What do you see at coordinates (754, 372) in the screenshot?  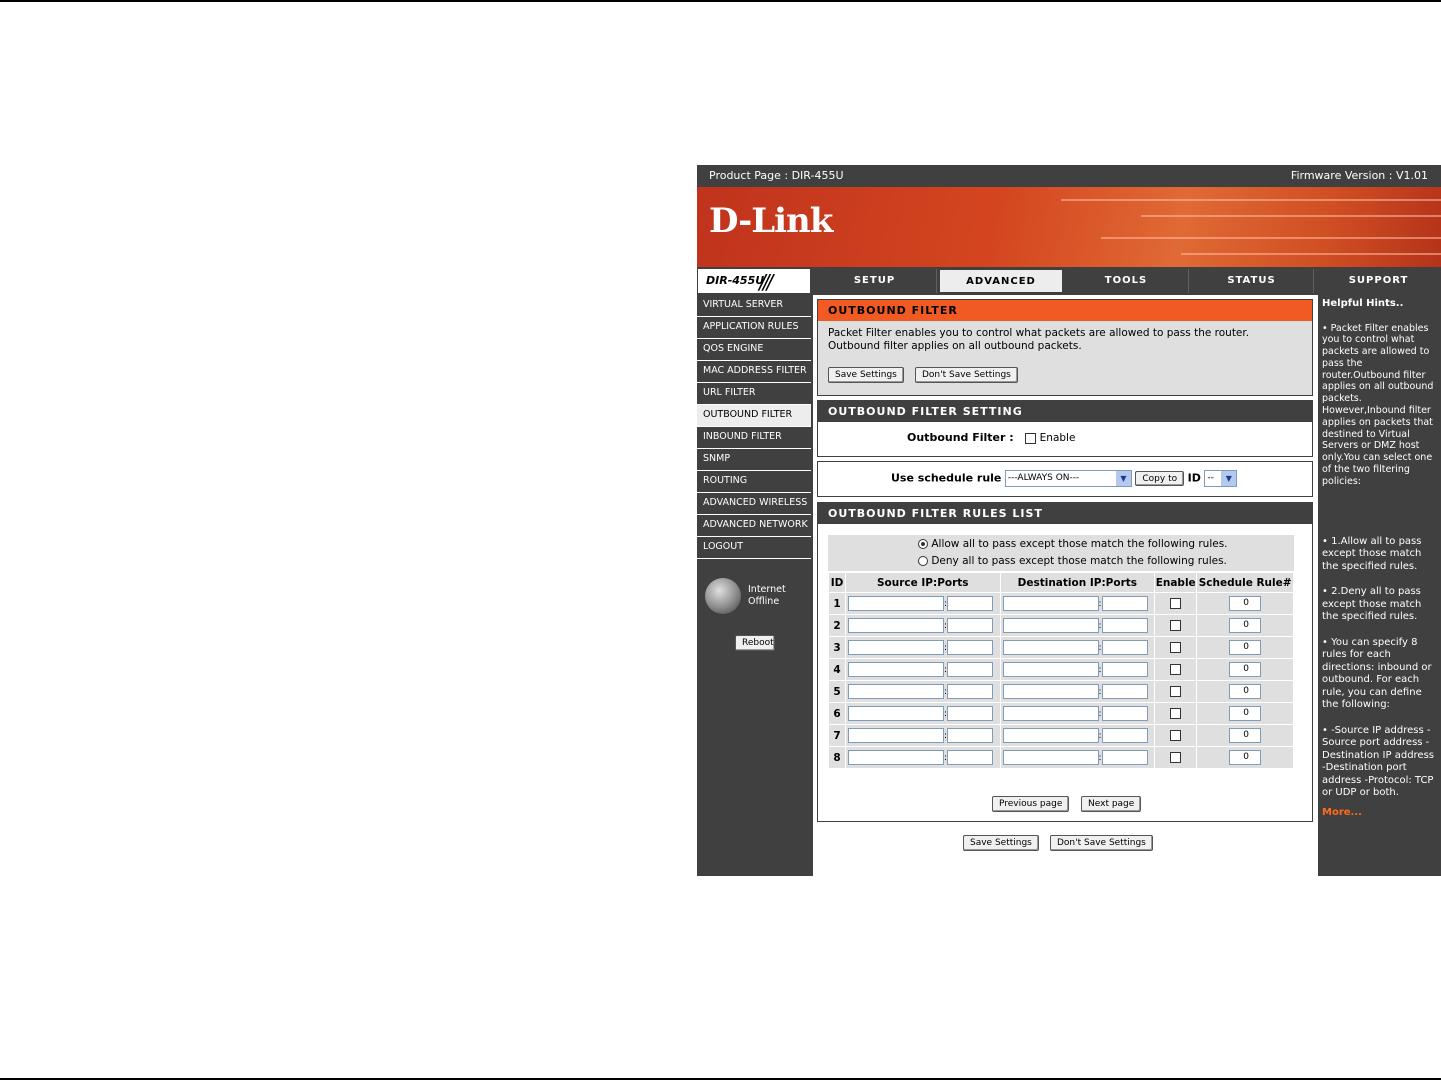 I see `nav-mac-address-filter: MAC ADDRESS FILTER` at bounding box center [754, 372].